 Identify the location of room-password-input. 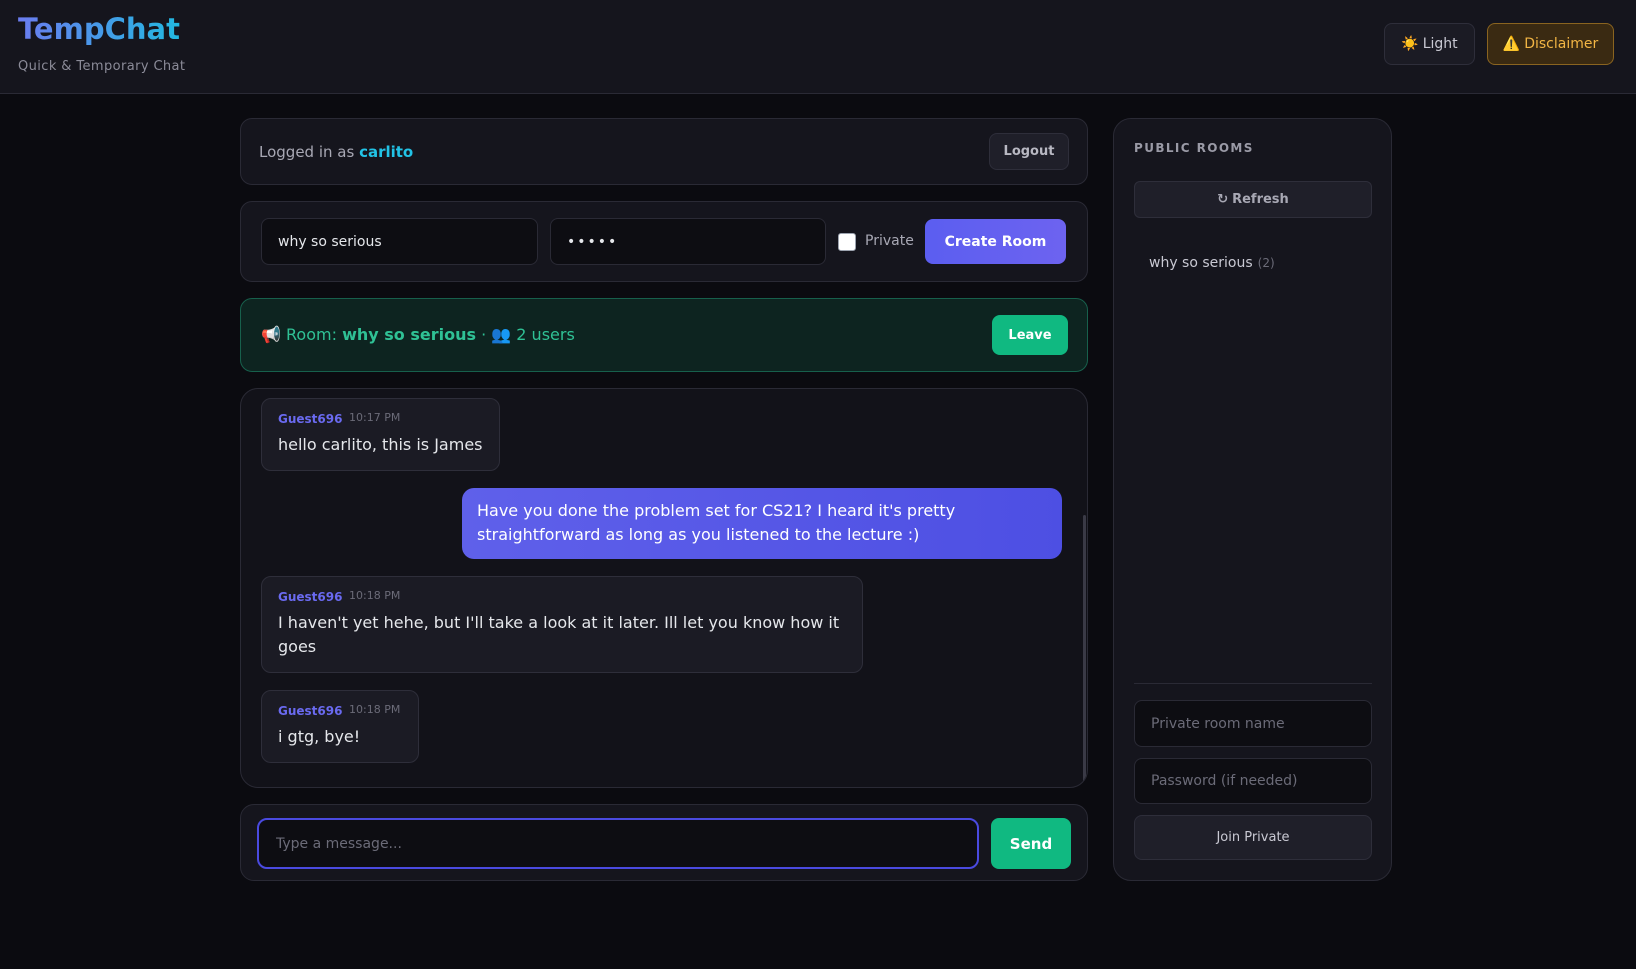
(688, 241).